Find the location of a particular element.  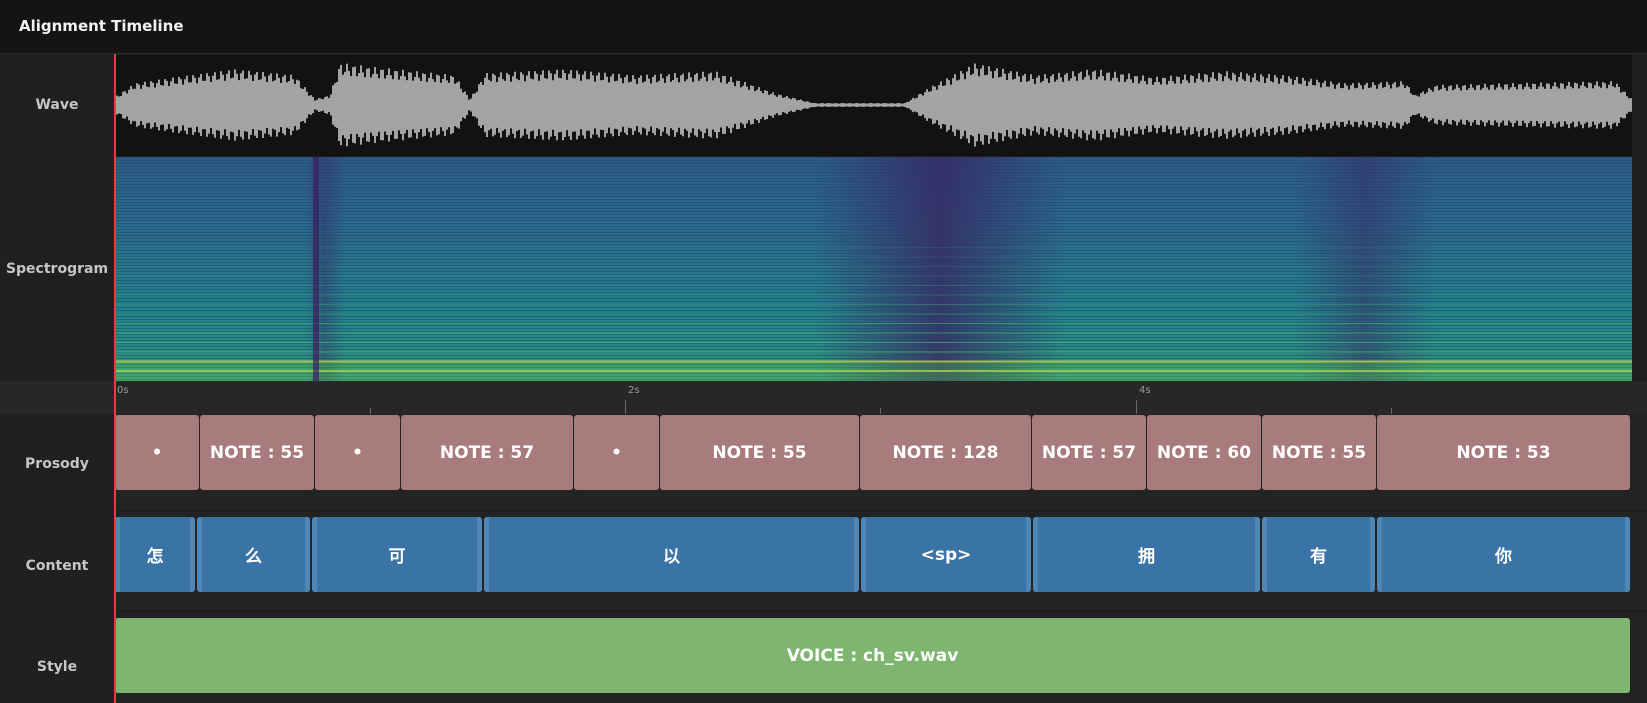

track-label-content: Content is located at coordinates (57, 566).